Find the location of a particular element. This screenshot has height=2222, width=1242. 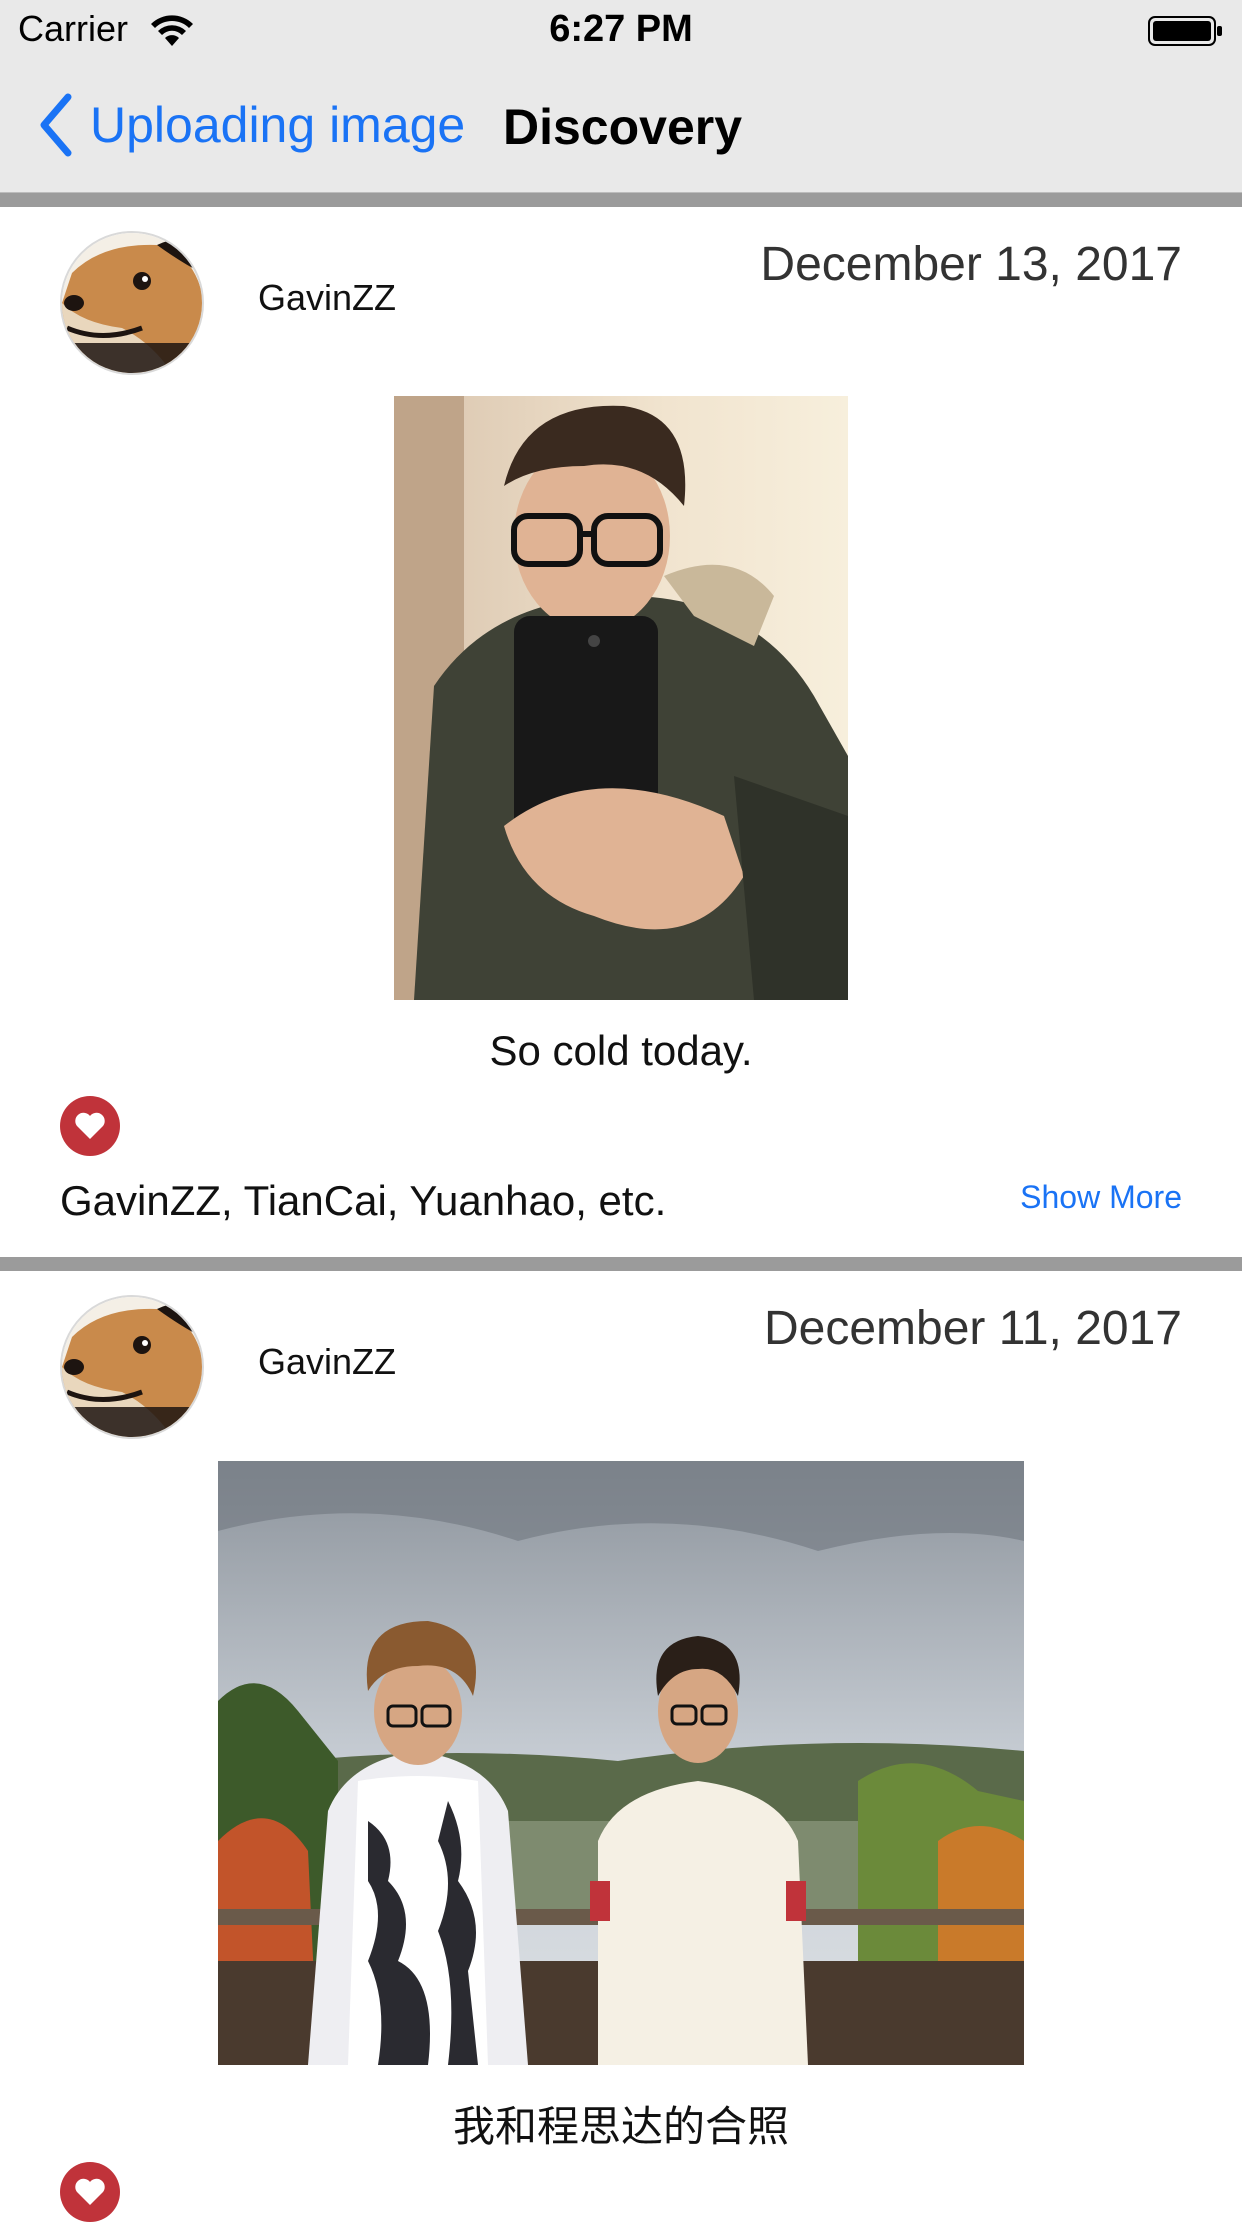

battery-full-icon is located at coordinates (1185, 31).